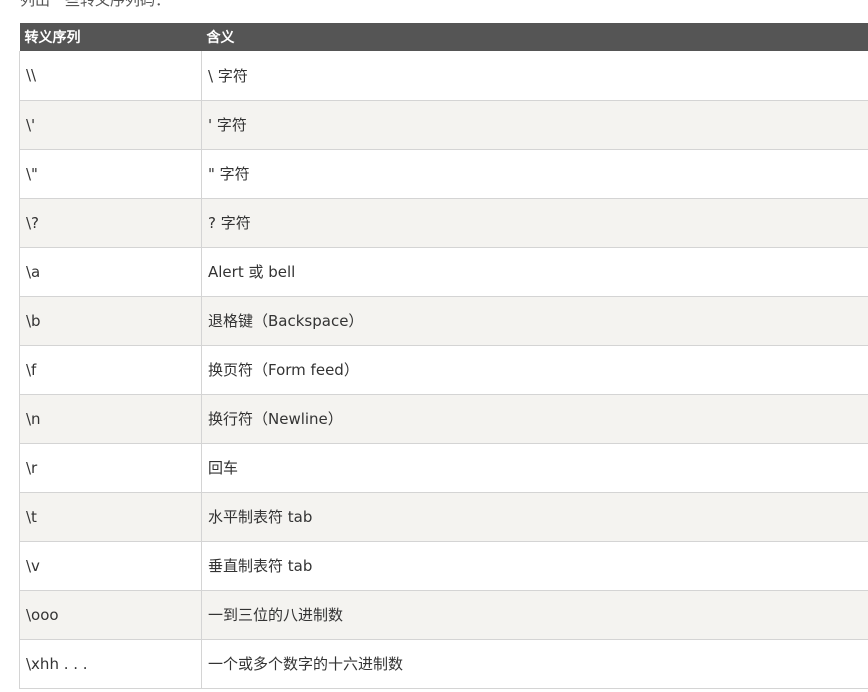 Image resolution: width=868 pixels, height=692 pixels. Describe the element at coordinates (110, 174) in the screenshot. I see `escape-sequence-cell: \"` at that location.